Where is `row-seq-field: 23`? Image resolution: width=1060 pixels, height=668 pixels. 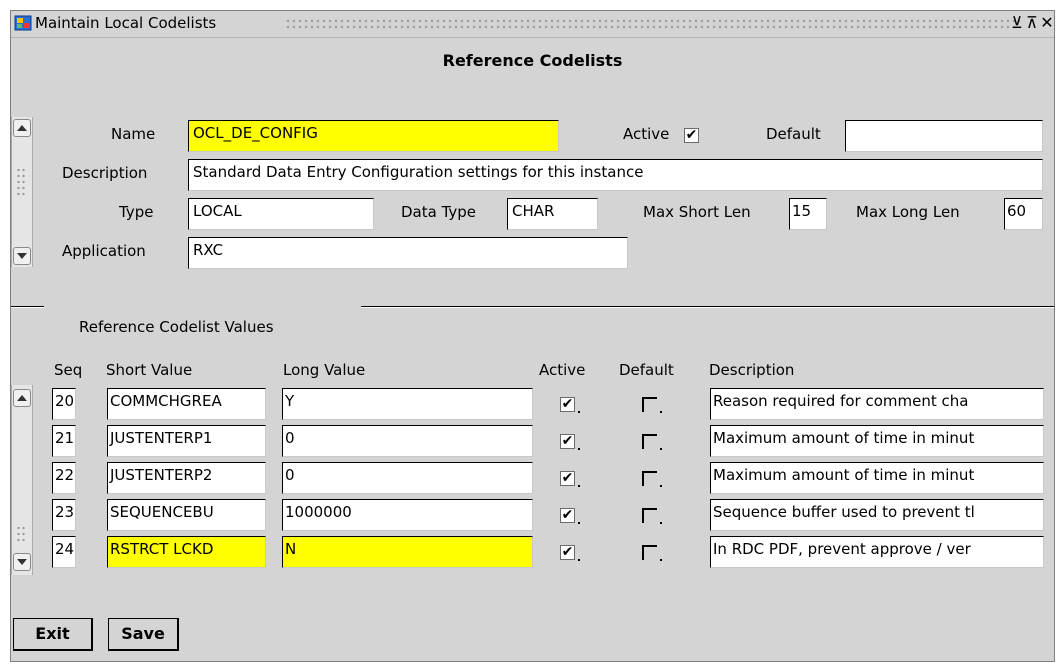
row-seq-field: 23 is located at coordinates (64, 515).